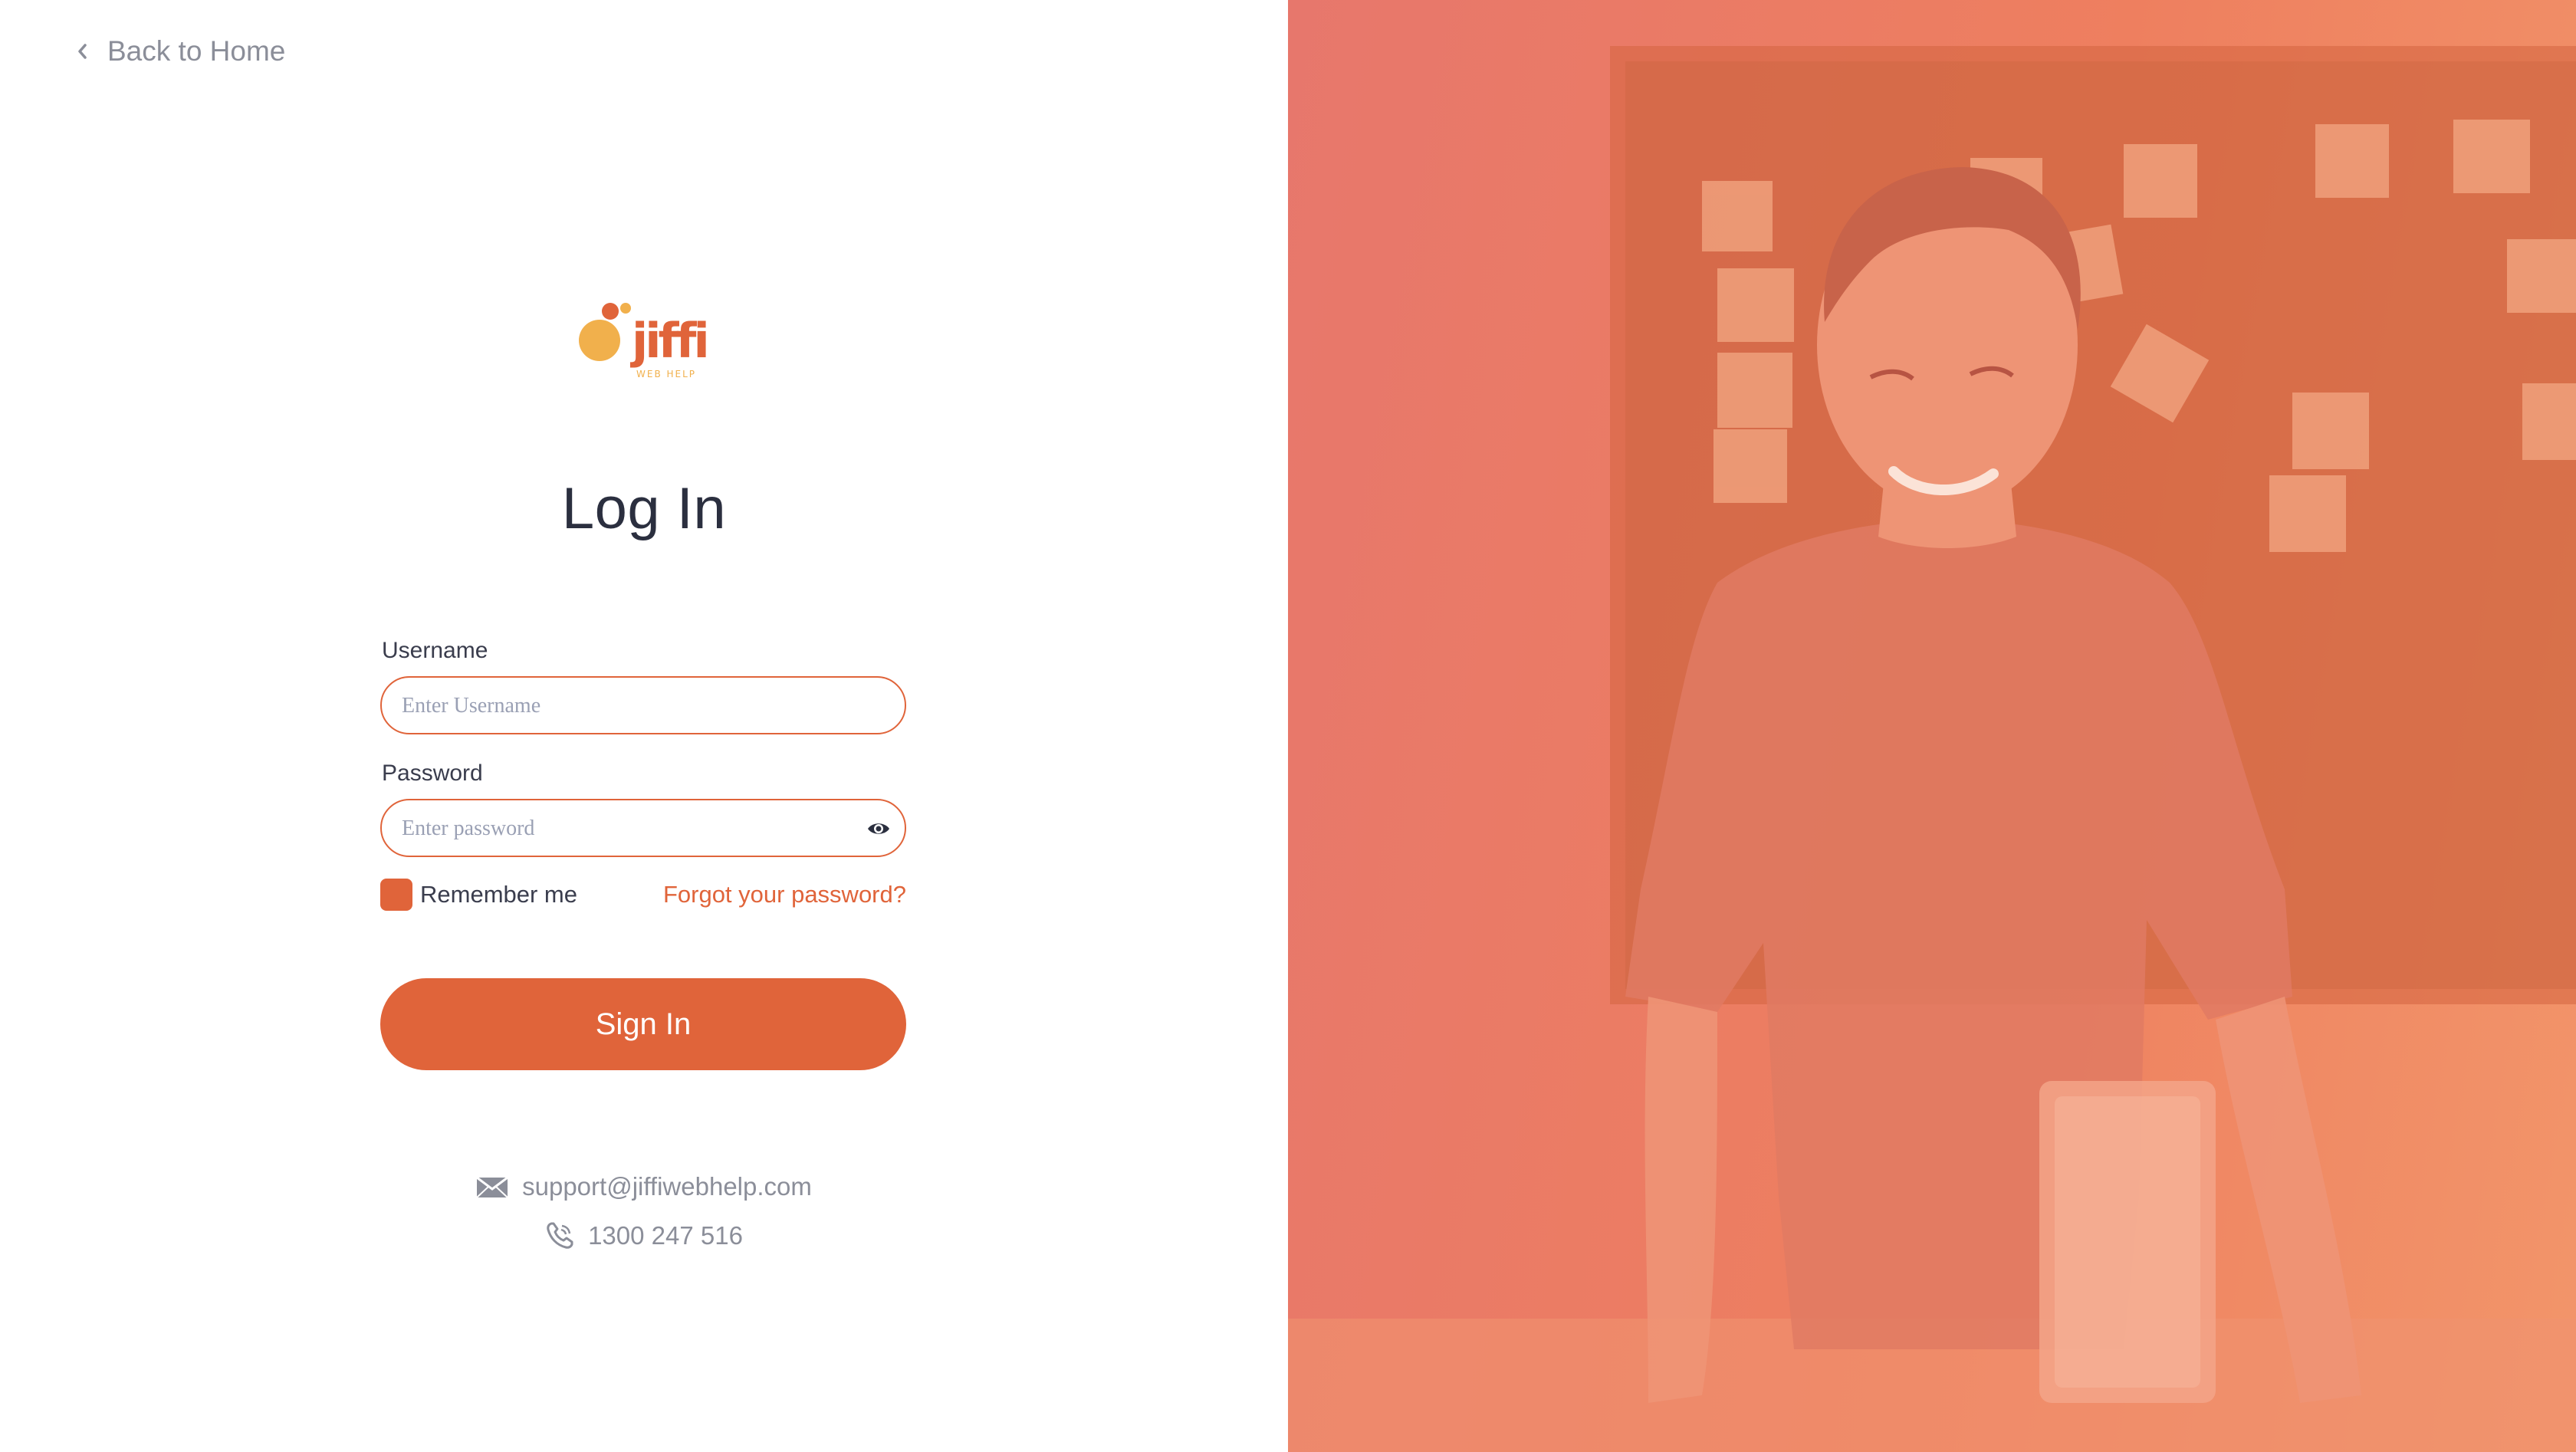 The image size is (2576, 1452). What do you see at coordinates (560, 1235) in the screenshot?
I see `phone-icon` at bounding box center [560, 1235].